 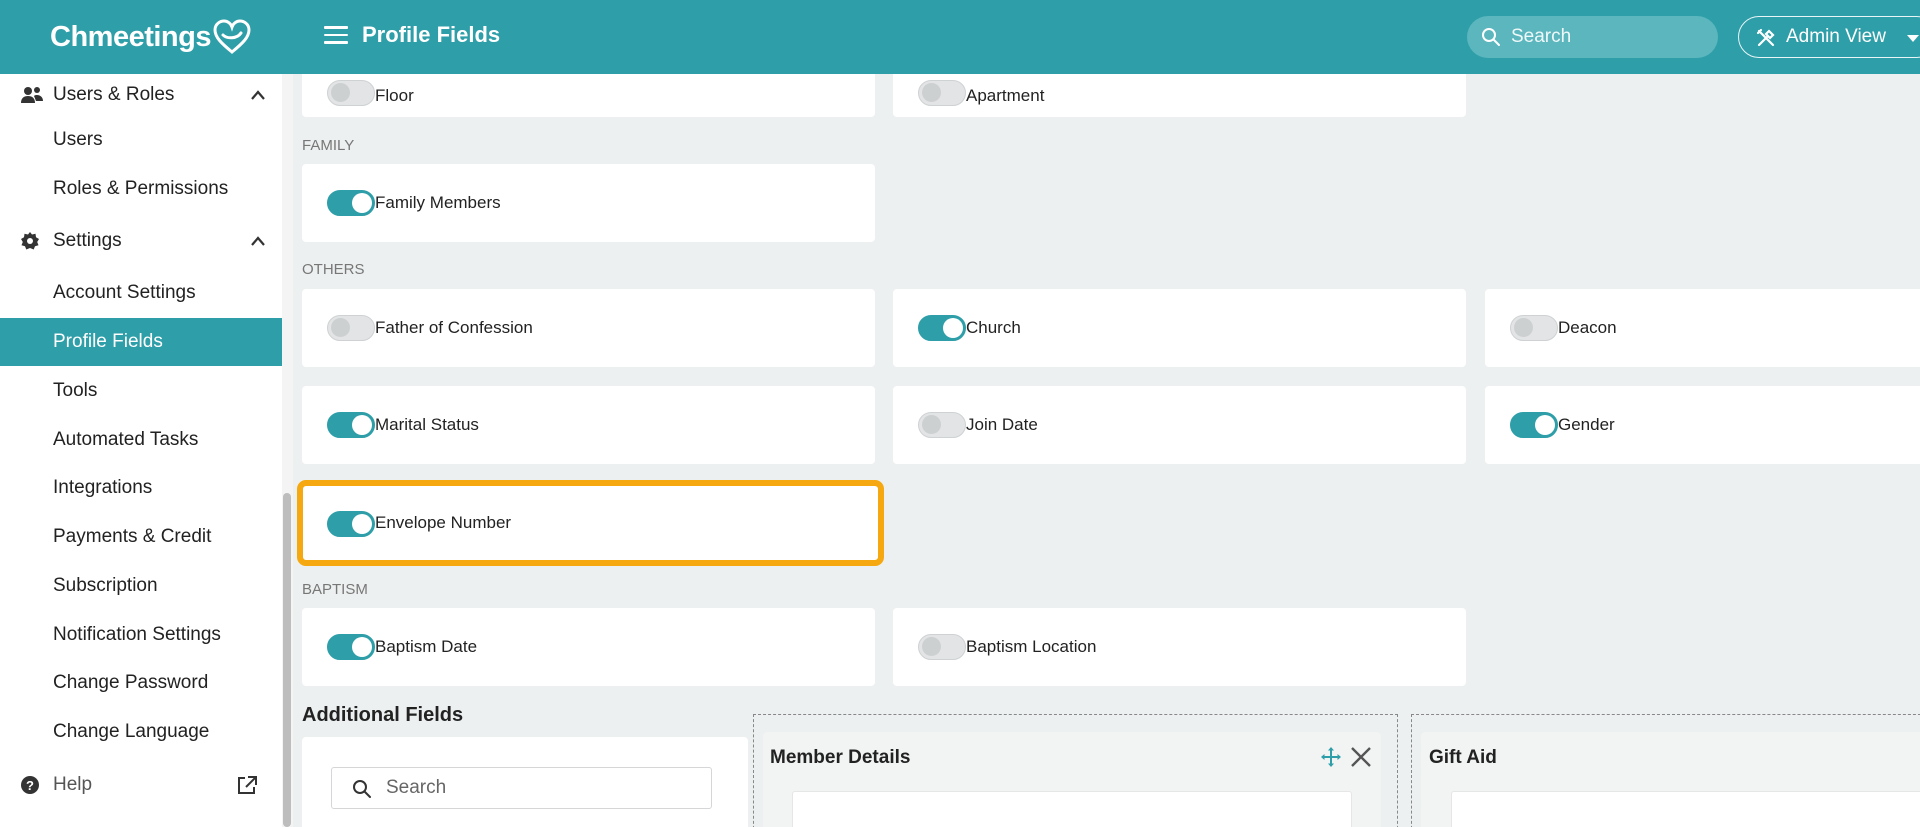 I want to click on member-details-field-slot, so click(x=1072, y=809).